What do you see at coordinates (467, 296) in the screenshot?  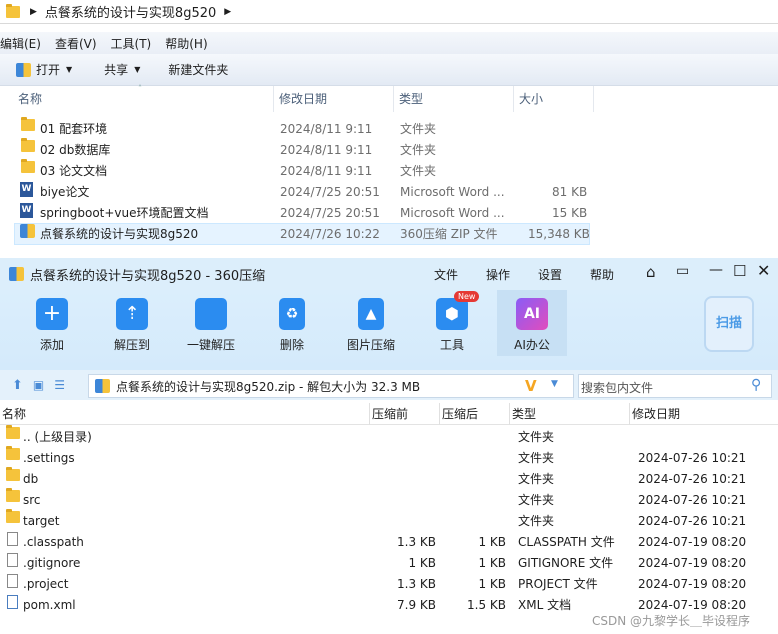 I see `new-badge: New` at bounding box center [467, 296].